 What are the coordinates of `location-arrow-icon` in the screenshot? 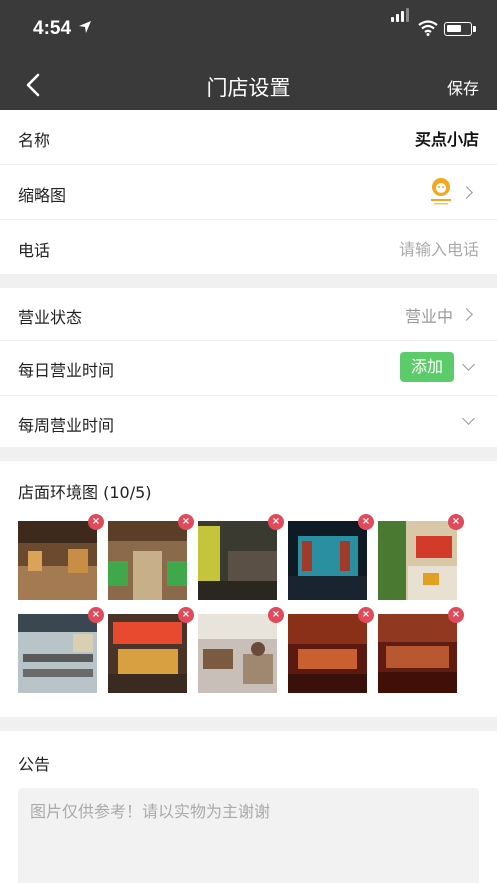 It's located at (85, 27).